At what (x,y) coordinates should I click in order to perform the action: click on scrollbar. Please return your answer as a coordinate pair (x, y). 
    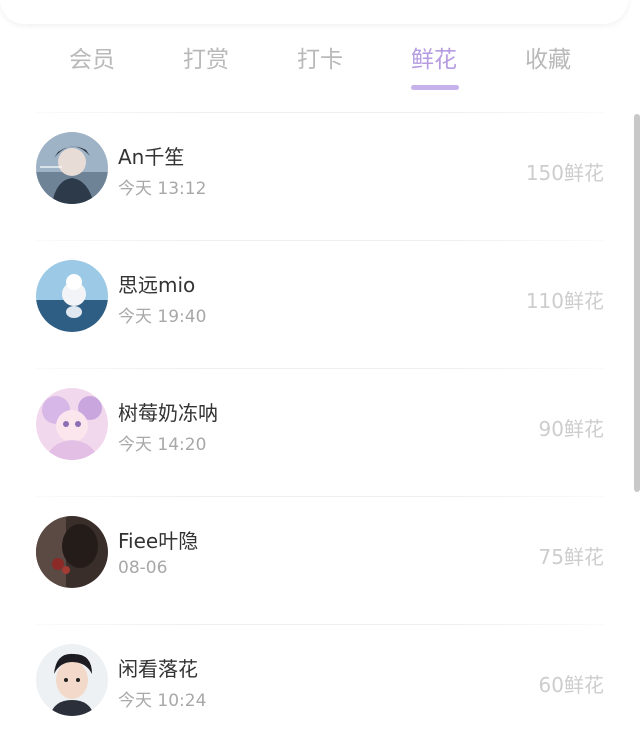
    Looking at the image, I should click on (637, 303).